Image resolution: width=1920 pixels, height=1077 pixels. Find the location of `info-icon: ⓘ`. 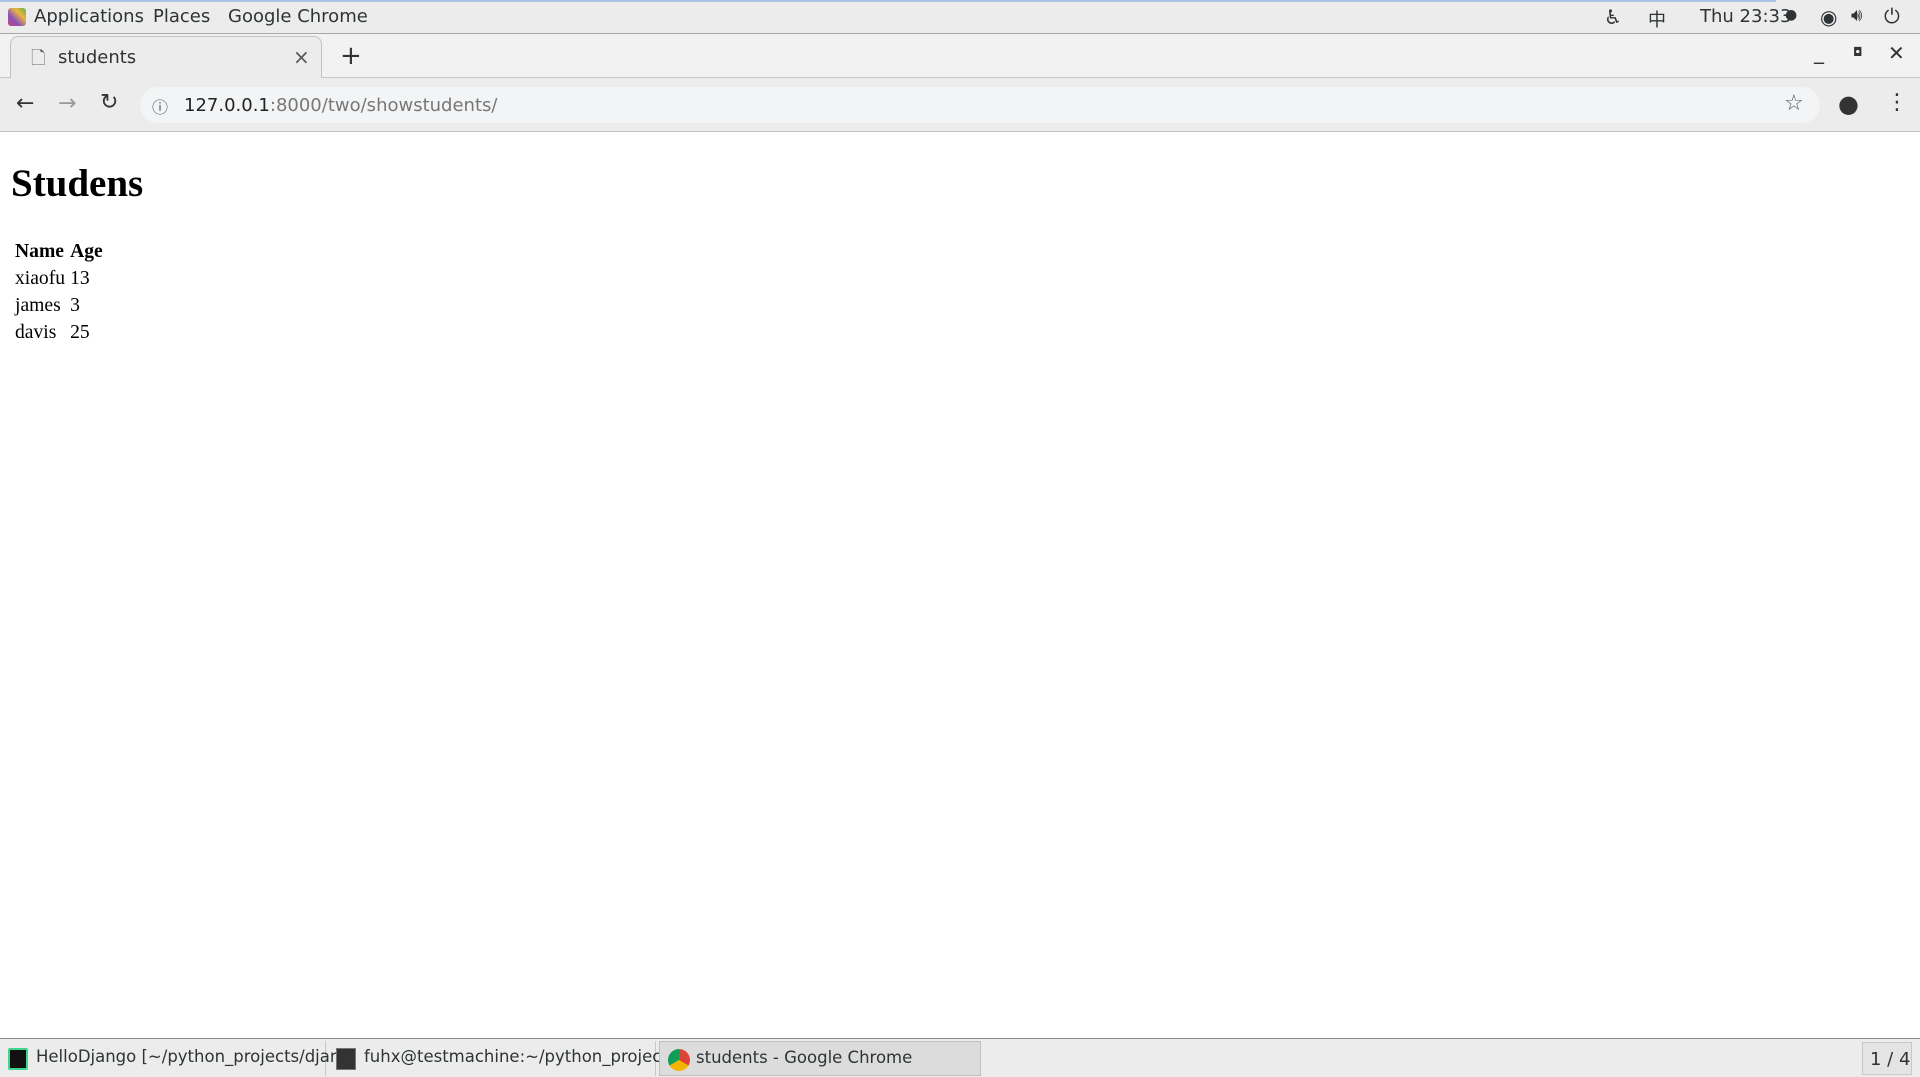

info-icon: ⓘ is located at coordinates (160, 106).